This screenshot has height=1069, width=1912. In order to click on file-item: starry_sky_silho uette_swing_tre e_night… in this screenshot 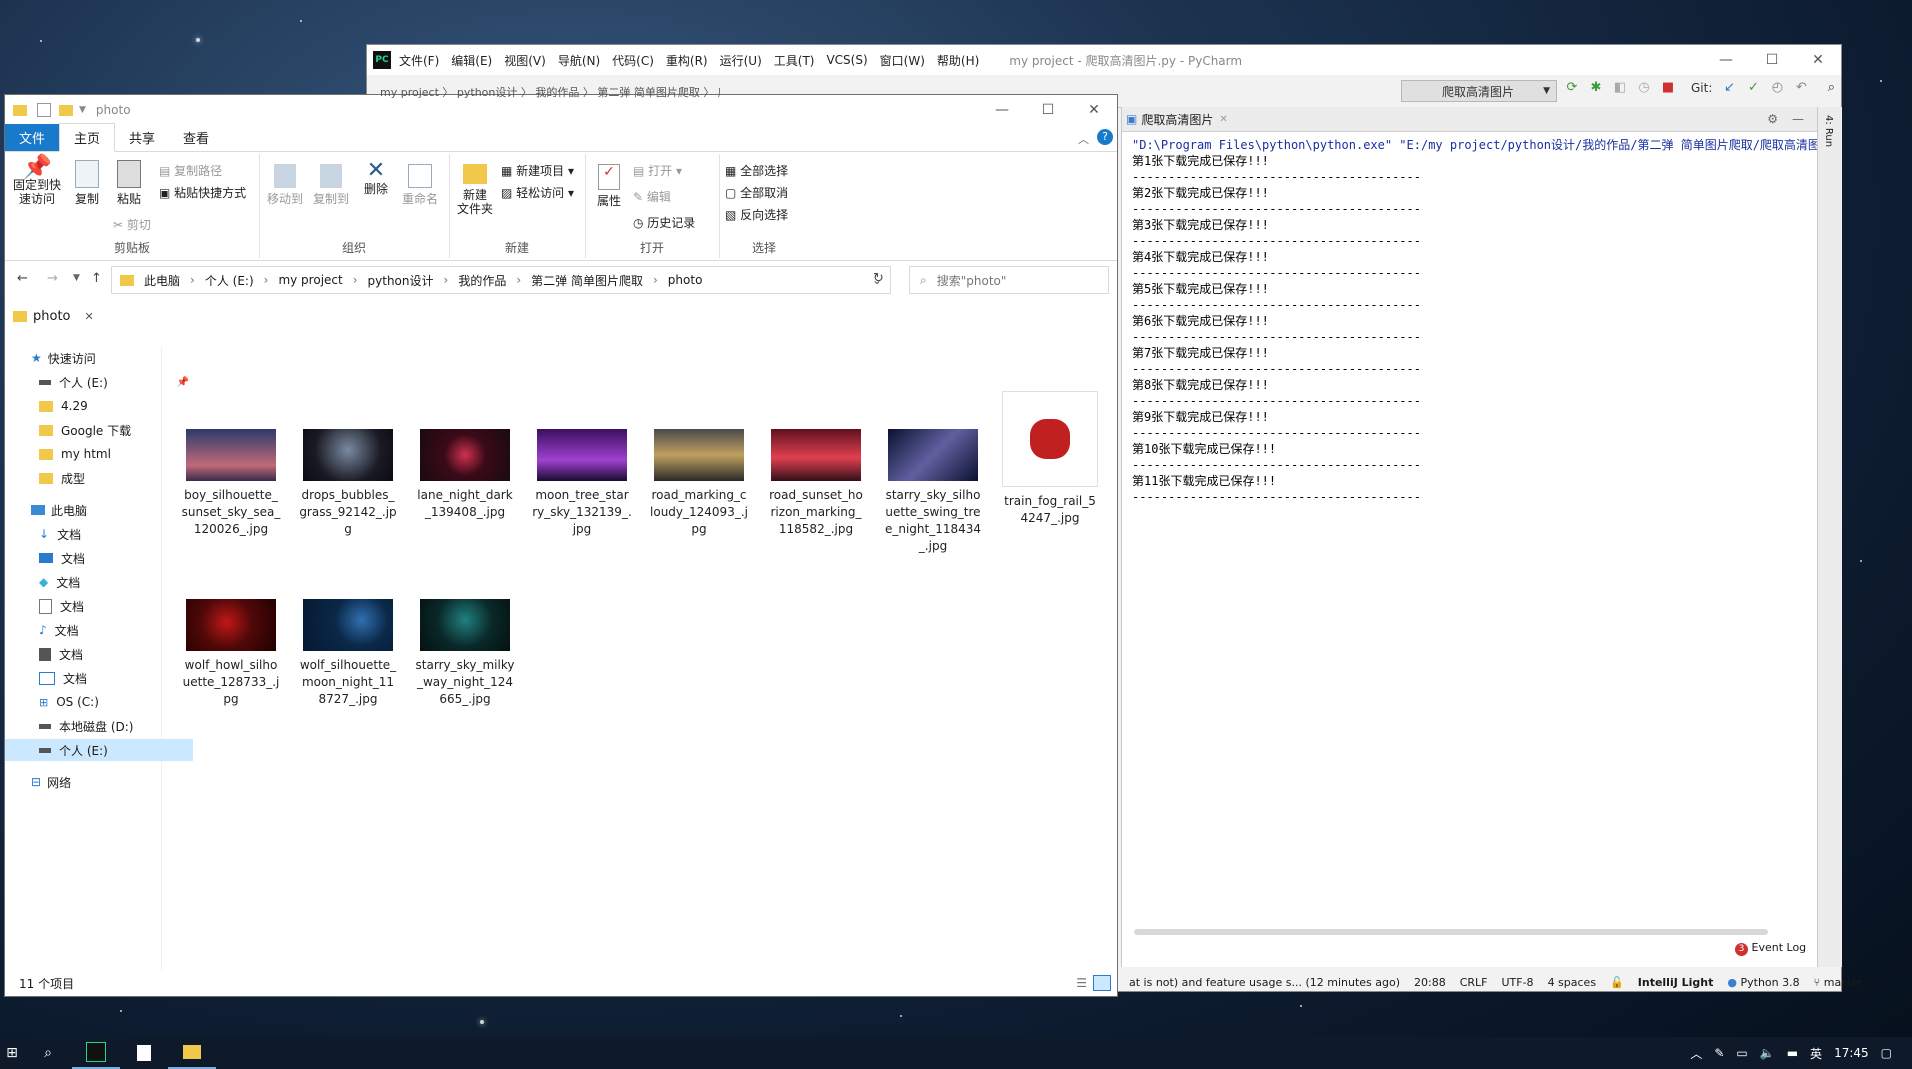, I will do `click(933, 492)`.